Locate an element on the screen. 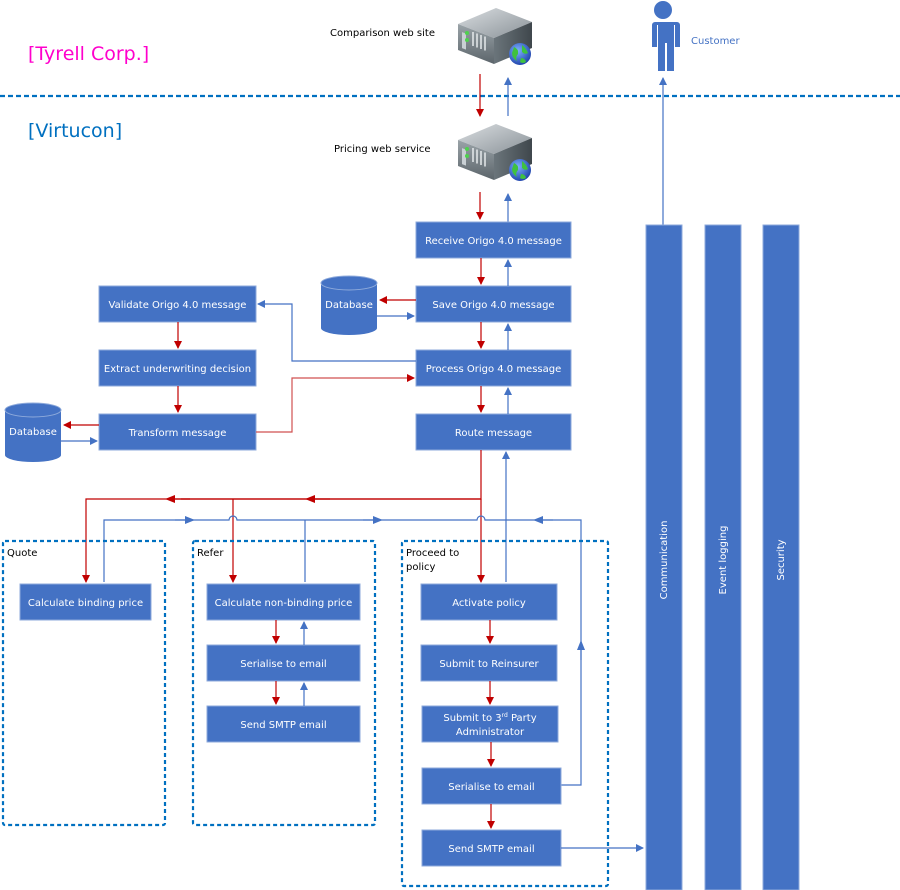 The height and width of the screenshot is (890, 900). extract-decision-box: Extract underwriting decision is located at coordinates (177, 368).